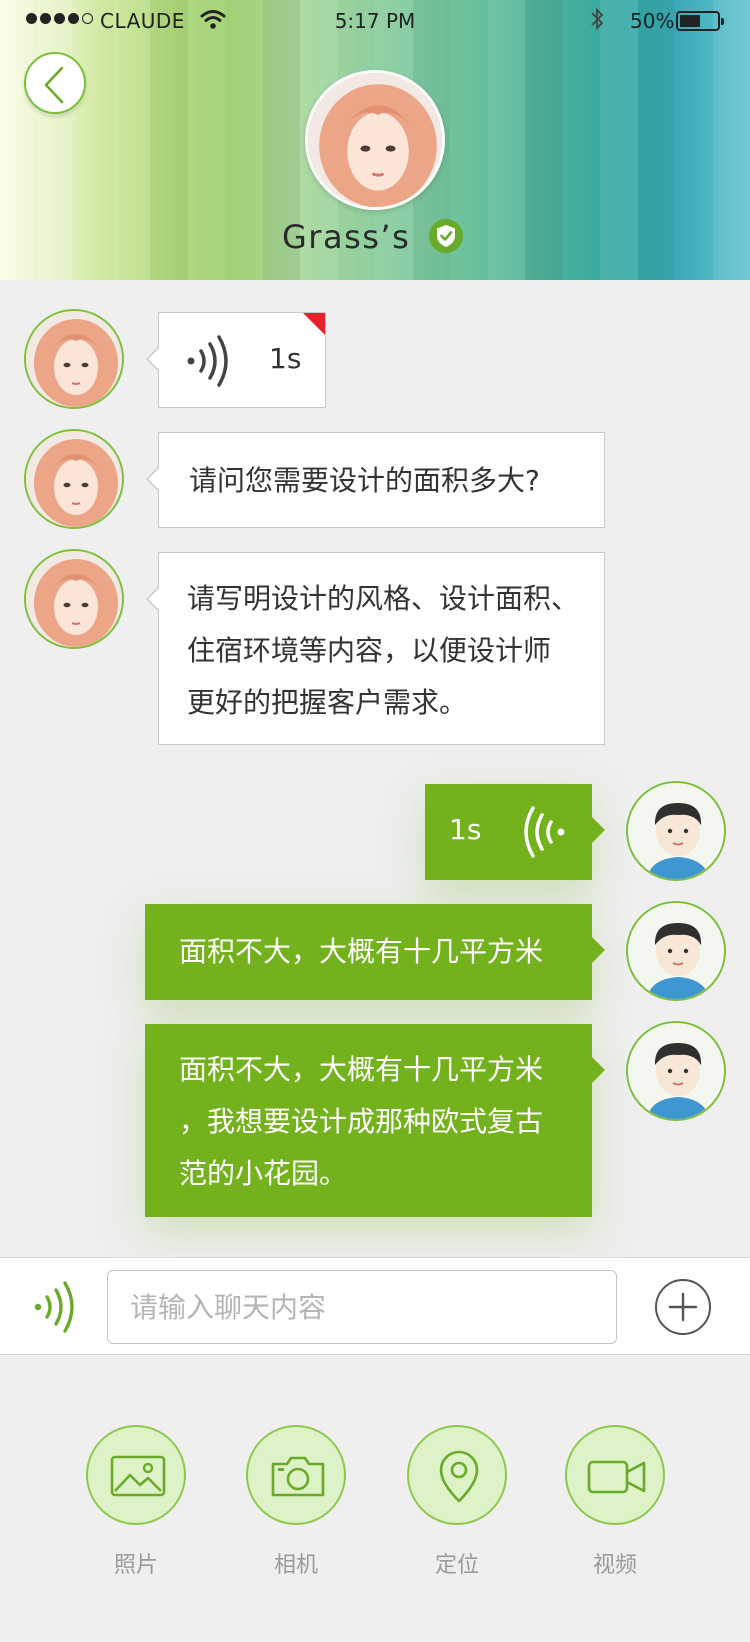  I want to click on message-text: 面积不大，大概有十几平方米, so click(361, 951).